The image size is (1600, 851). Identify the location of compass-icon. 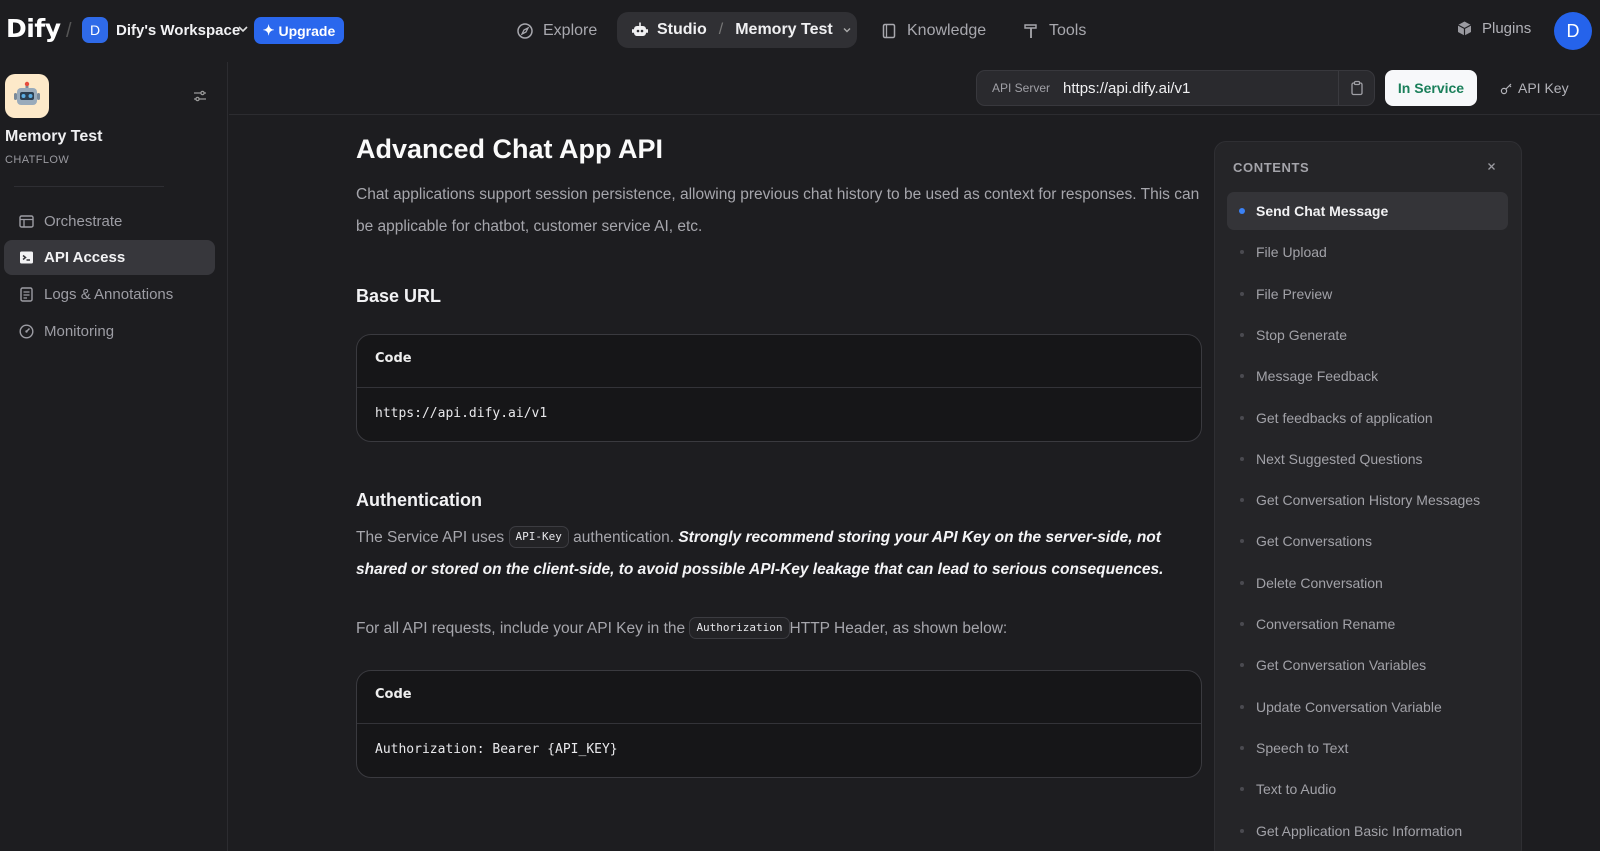
(525, 31).